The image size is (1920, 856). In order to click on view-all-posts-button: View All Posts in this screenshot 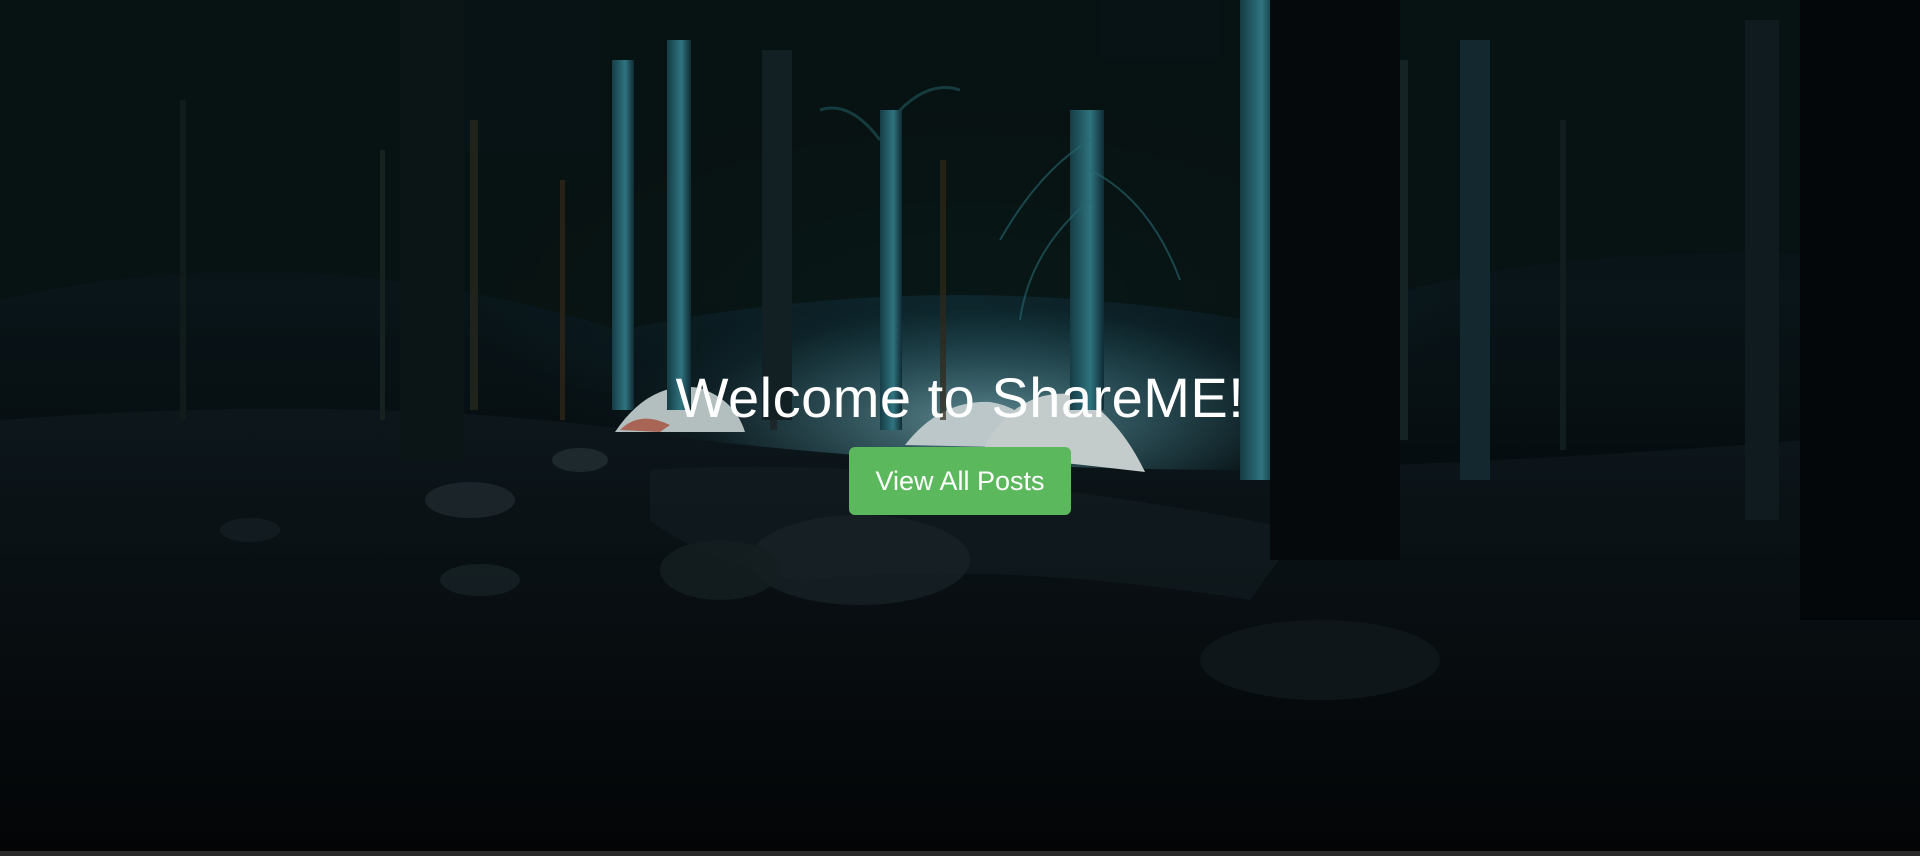, I will do `click(960, 481)`.